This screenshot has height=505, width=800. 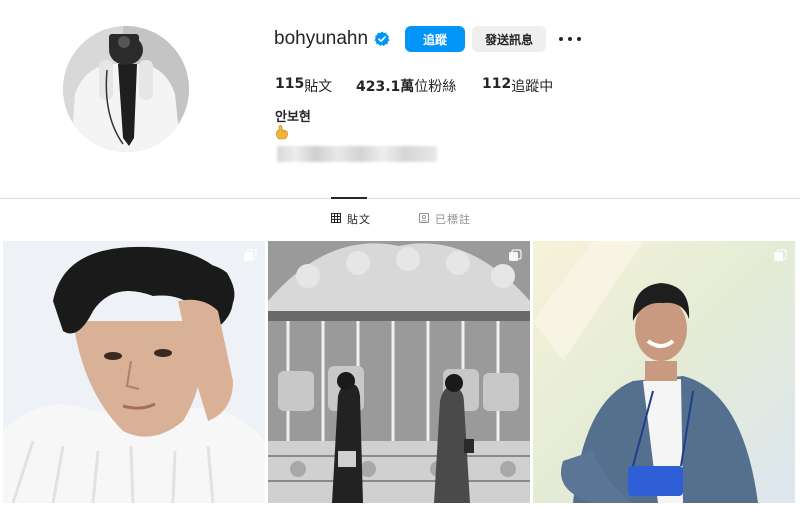 What do you see at coordinates (282, 132) in the screenshot?
I see `hand-emoji-icon` at bounding box center [282, 132].